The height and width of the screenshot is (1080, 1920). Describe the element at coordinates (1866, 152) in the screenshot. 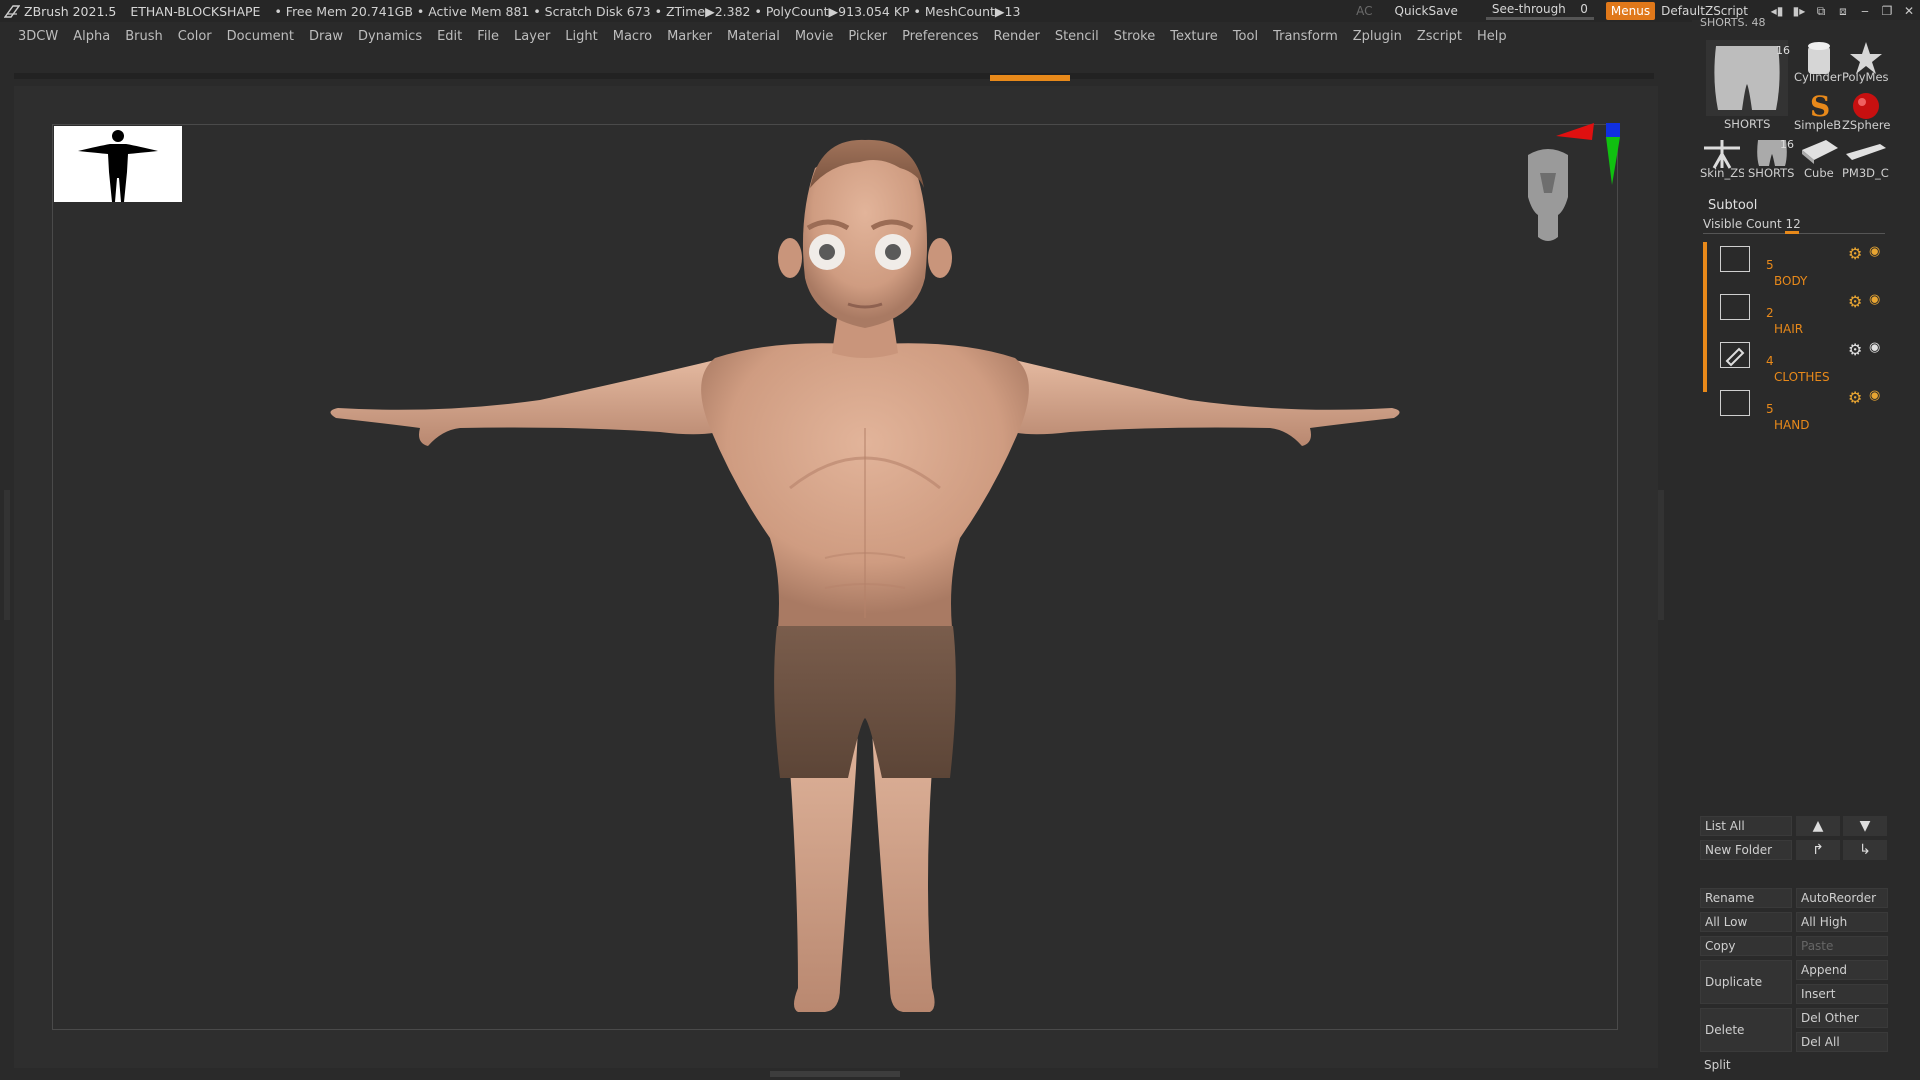

I see `pm3d-icon` at that location.